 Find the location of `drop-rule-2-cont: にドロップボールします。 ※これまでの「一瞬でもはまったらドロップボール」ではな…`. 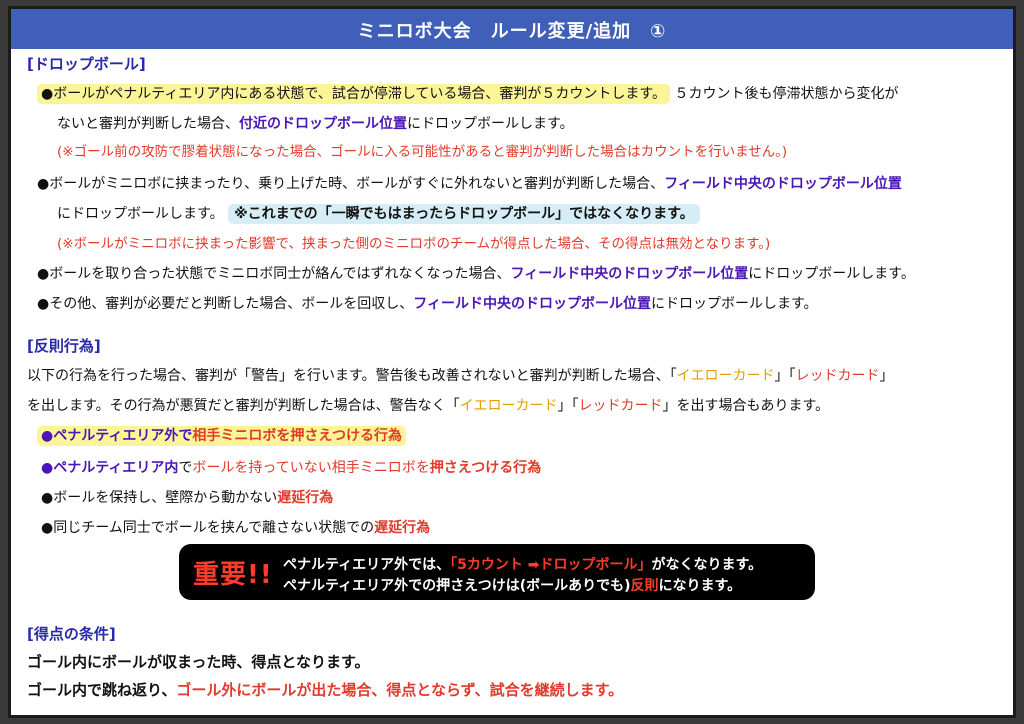

drop-rule-2-cont: にドロップボールします。 ※これまでの「一瞬でもはまったらドロップボール」ではな… is located at coordinates (378, 214).